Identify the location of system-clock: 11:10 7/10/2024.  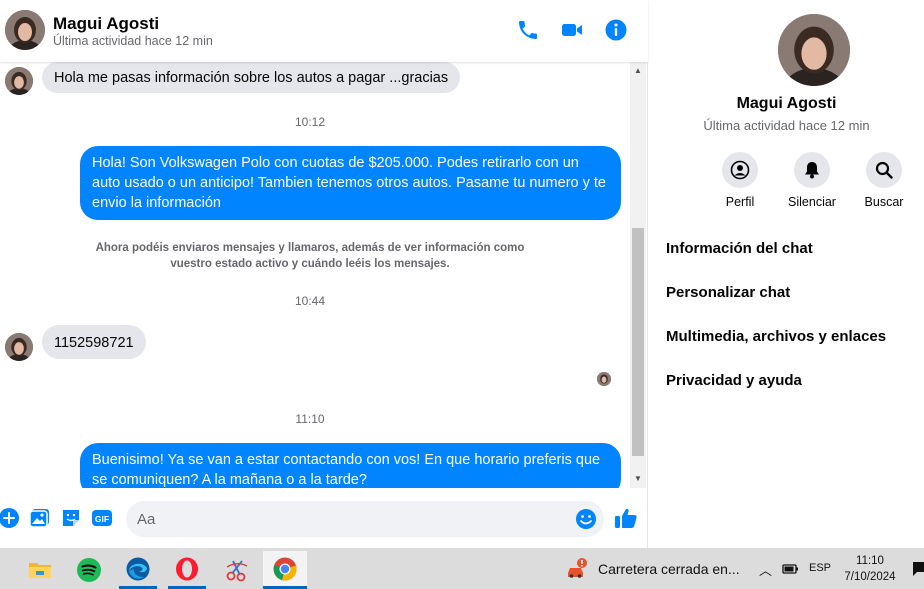
(870, 569).